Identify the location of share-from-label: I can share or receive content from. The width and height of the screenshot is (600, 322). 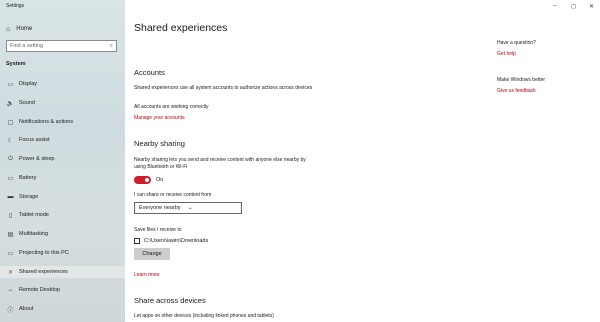
(173, 195).